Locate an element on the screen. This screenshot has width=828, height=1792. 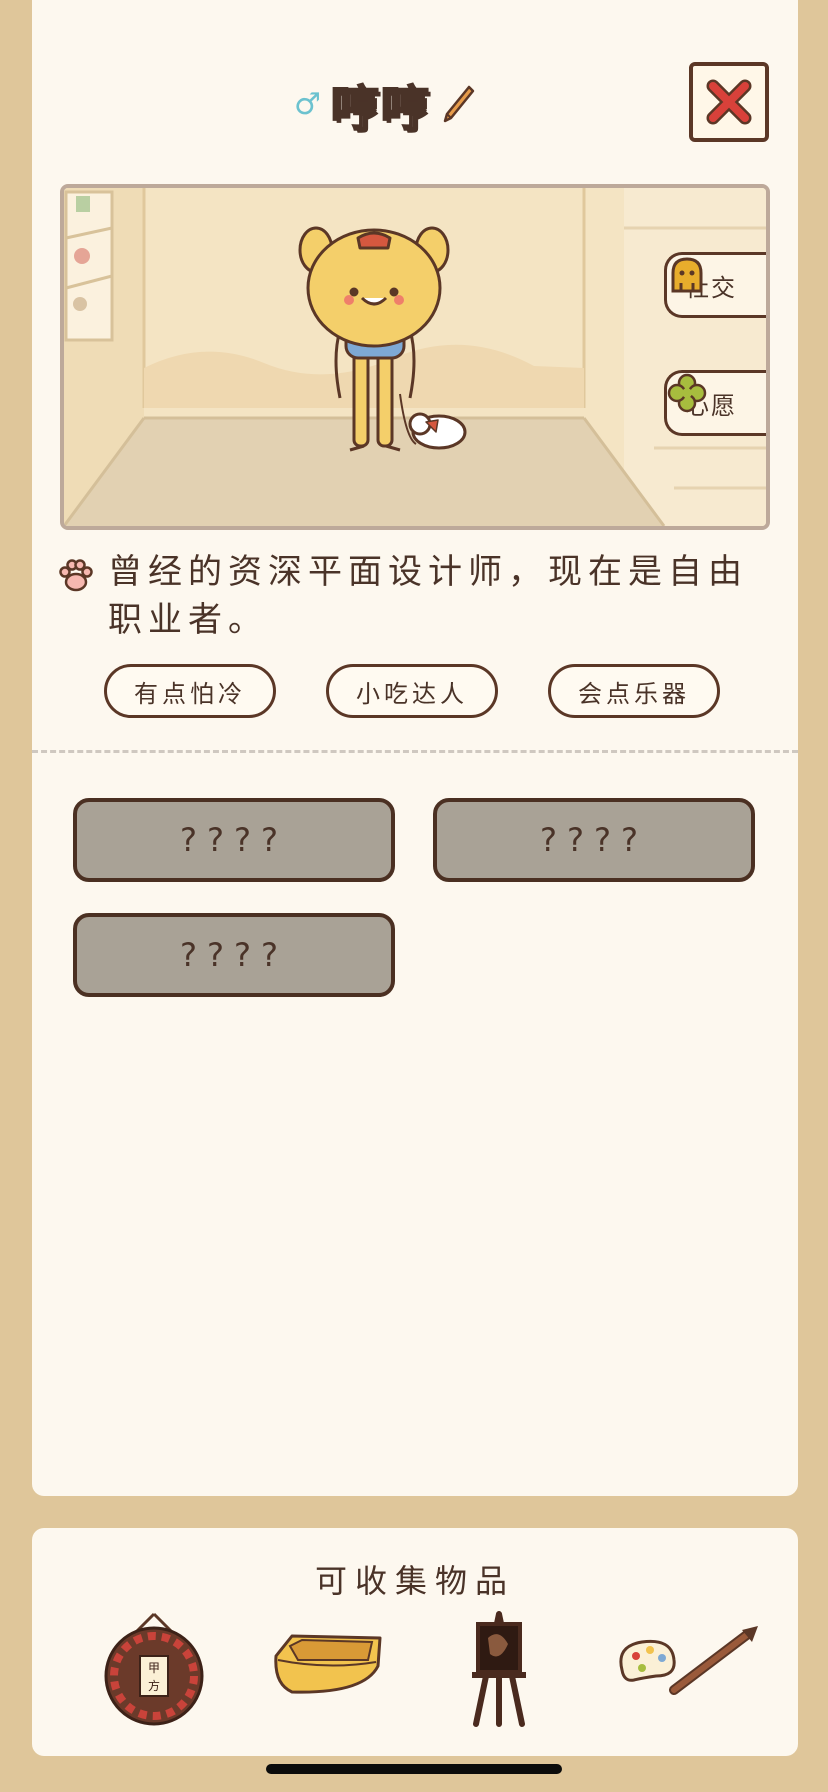
title-group: ♂ 哼哼 is located at coordinates (384, 105).